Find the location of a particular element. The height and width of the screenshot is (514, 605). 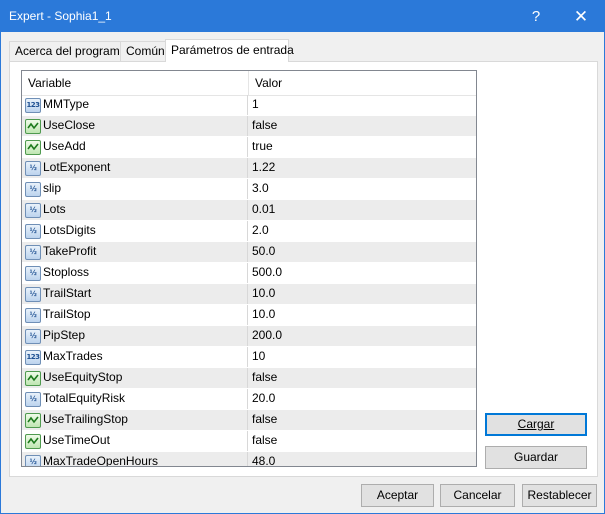

title-bar: Expert - Sophia1_1 ? ✕ is located at coordinates (302, 16).